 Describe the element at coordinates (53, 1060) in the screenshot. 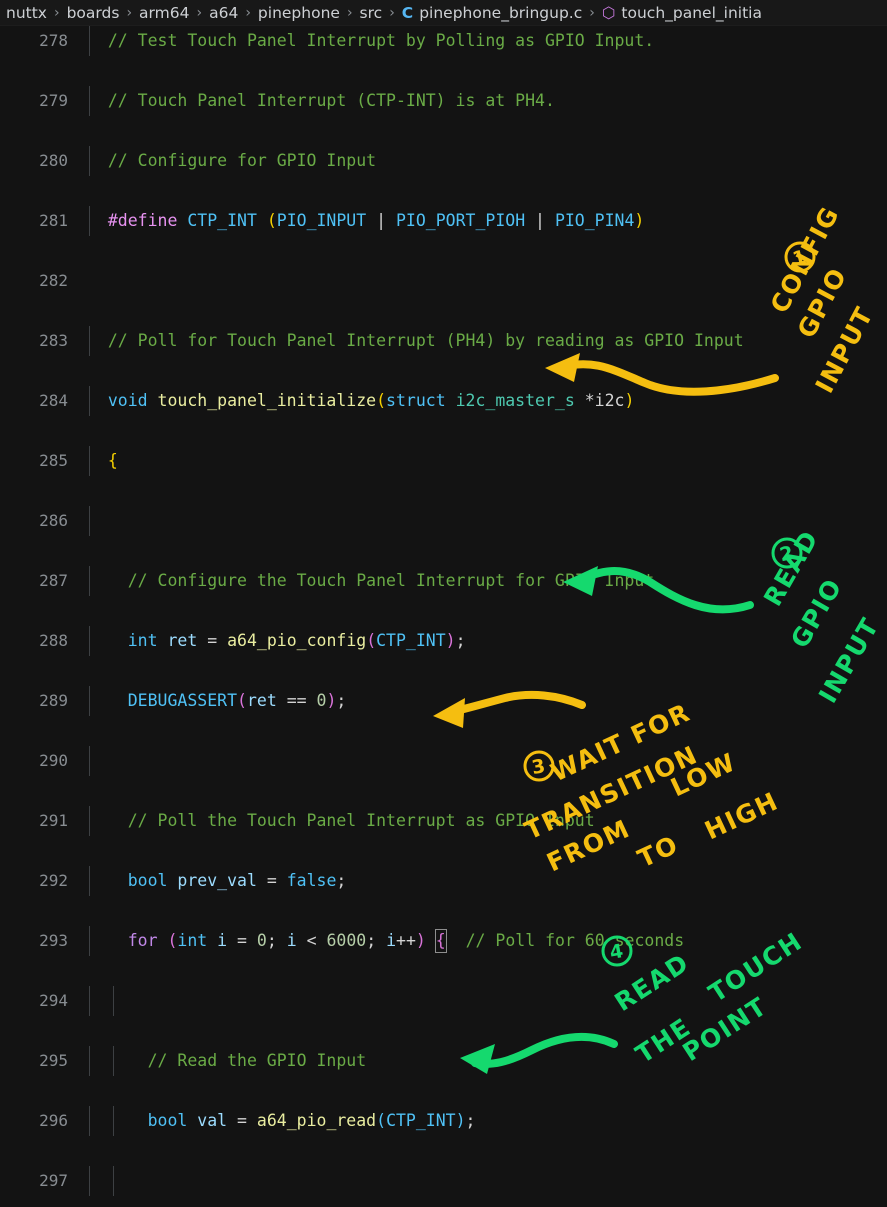

I see `line-number: 295` at that location.